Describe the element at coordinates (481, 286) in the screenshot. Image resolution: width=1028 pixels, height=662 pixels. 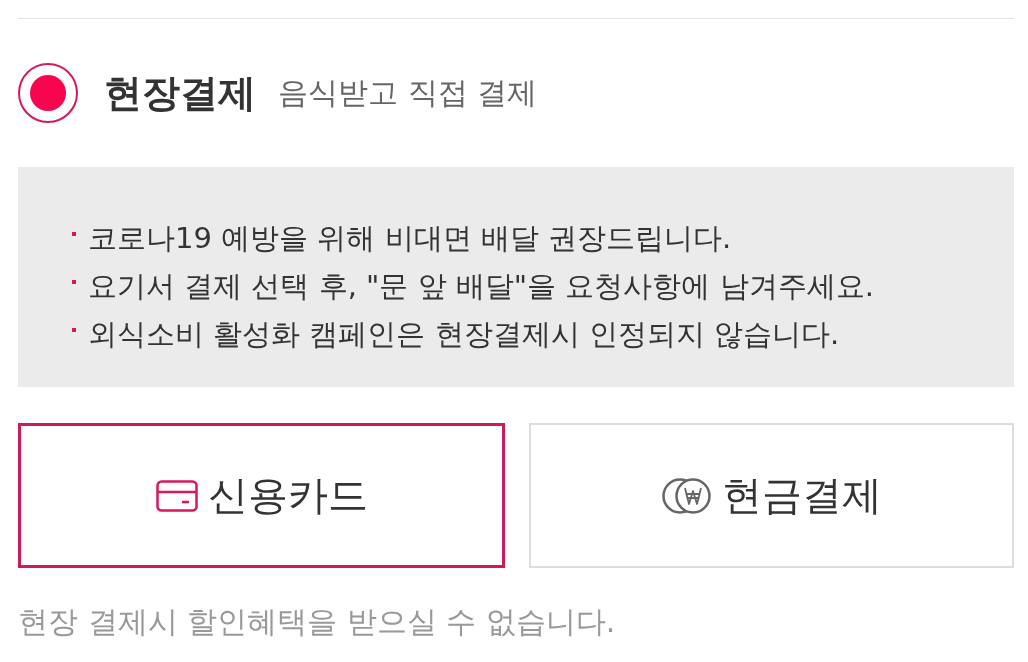
I see `notice-text: 요기서 결제 선택 후, "문 앞 배달"을 요청사항에 남겨주세요.` at that location.